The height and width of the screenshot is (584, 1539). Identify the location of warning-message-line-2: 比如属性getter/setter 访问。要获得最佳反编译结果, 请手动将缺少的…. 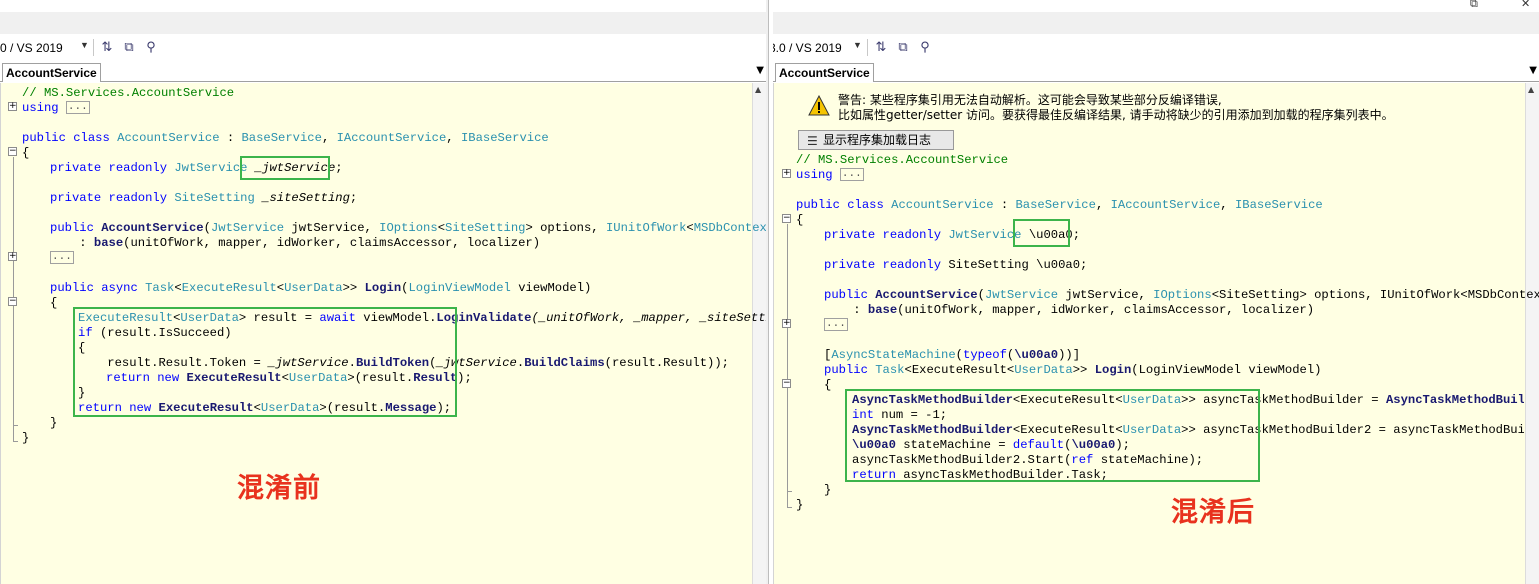
(1116, 115).